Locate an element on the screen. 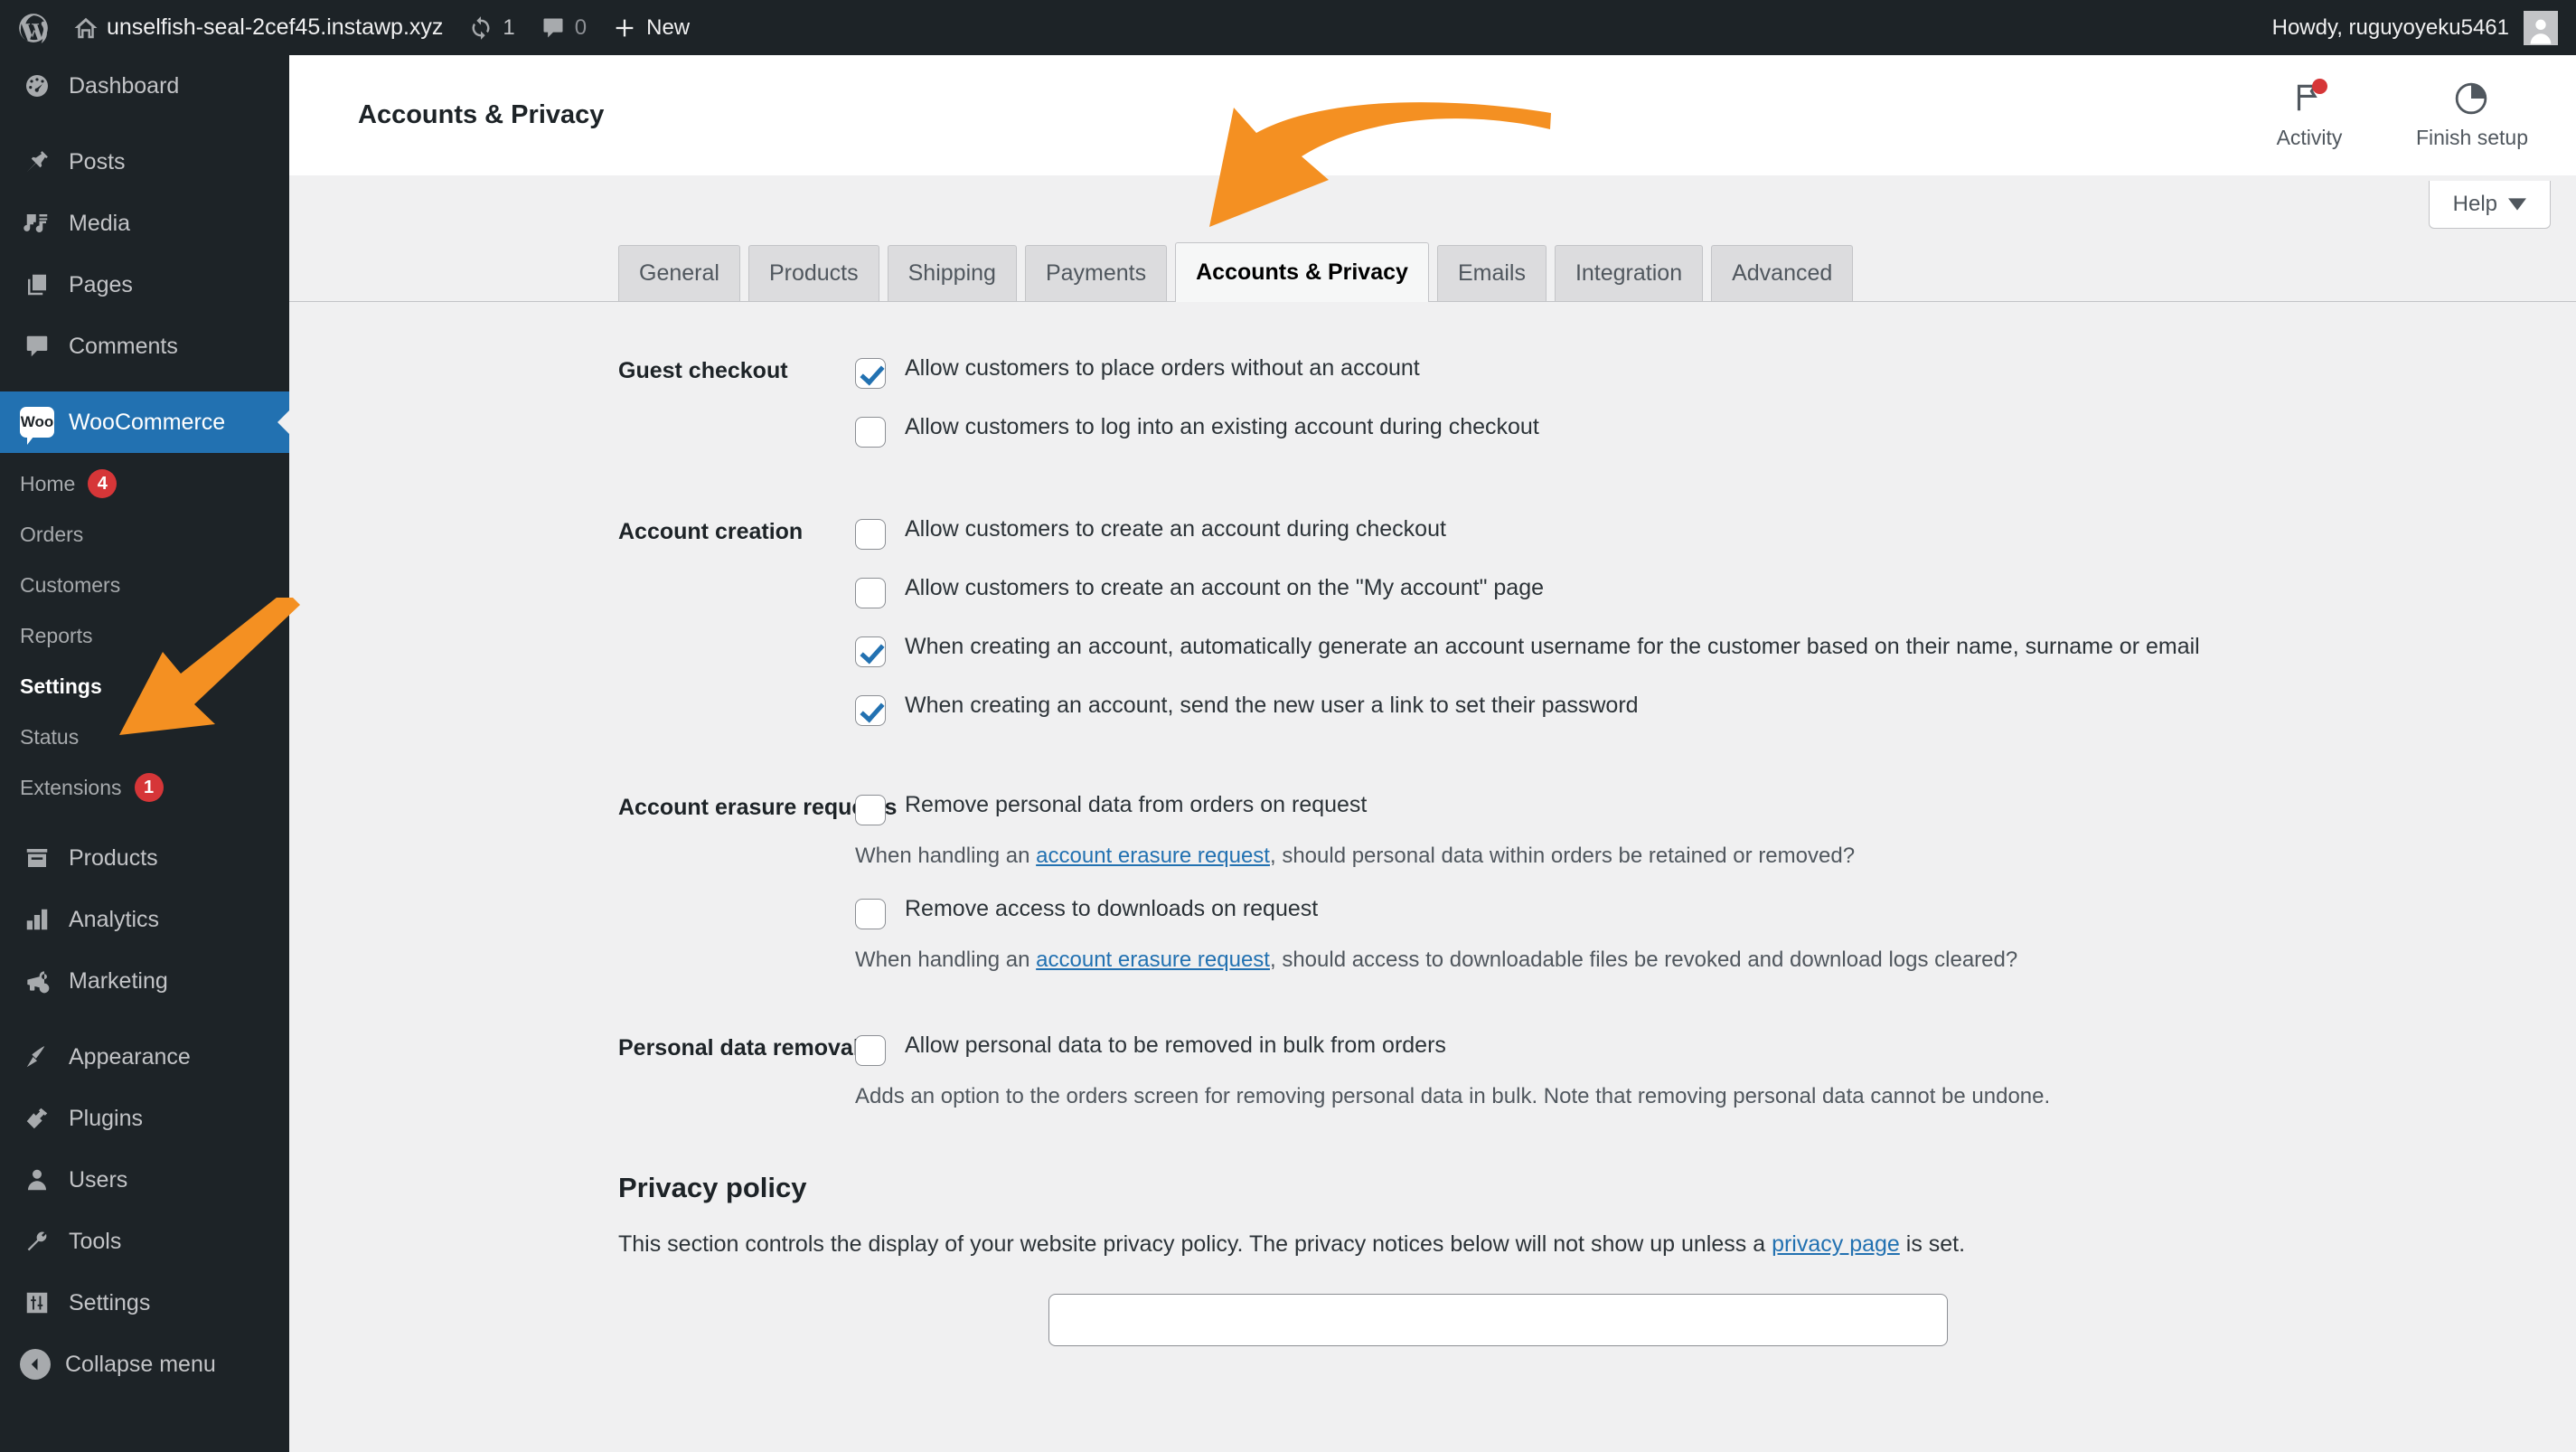  tab-integration: Integration is located at coordinates (1629, 273).